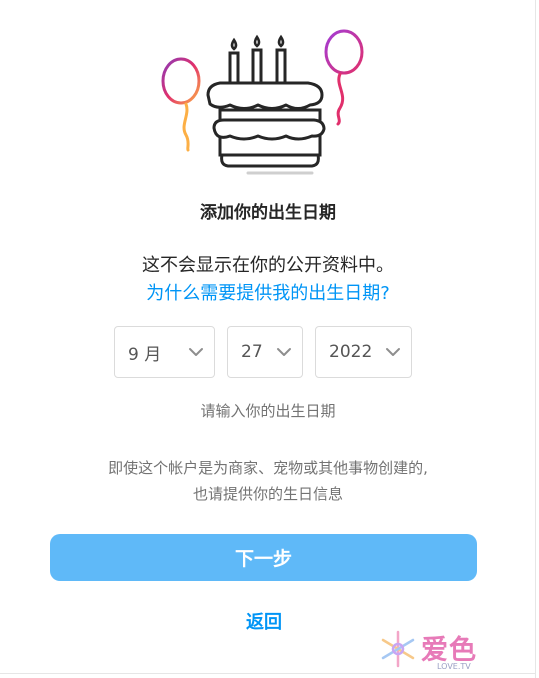 Image resolution: width=539 pixels, height=678 pixels. Describe the element at coordinates (265, 100) in the screenshot. I see `birthday-cake-illustration-icon` at that location.